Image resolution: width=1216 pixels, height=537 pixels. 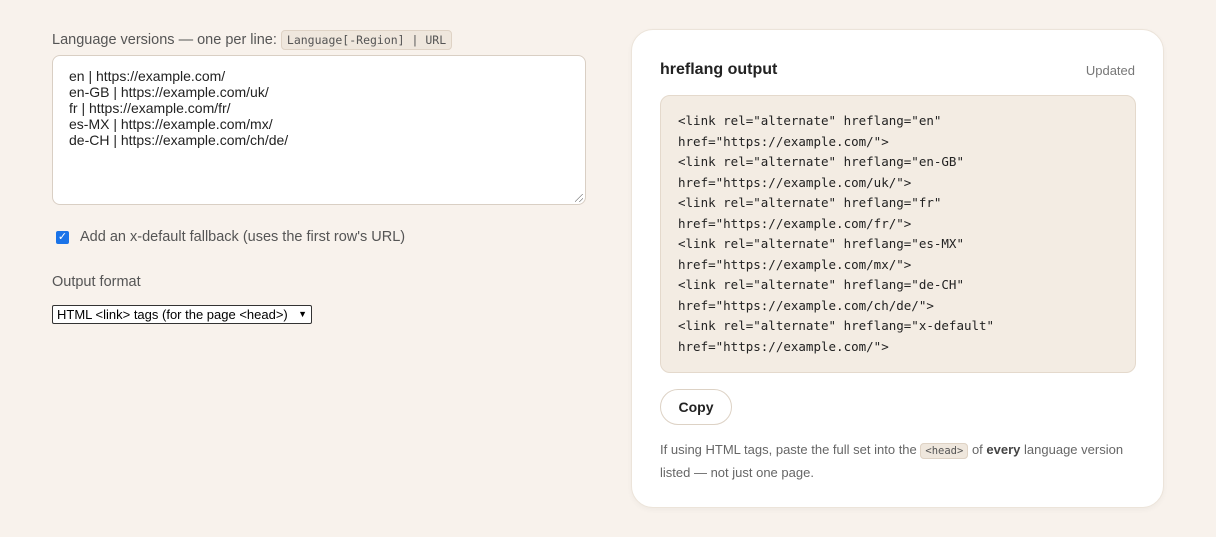 What do you see at coordinates (1110, 70) in the screenshot?
I see `status-badge: Updated` at bounding box center [1110, 70].